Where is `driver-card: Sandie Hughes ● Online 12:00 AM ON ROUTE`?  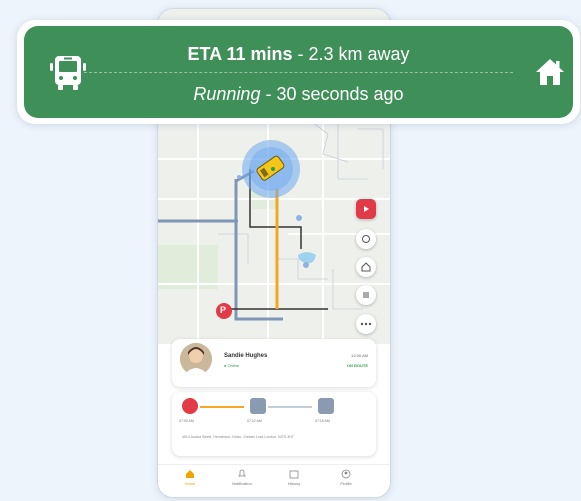 driver-card: Sandie Hughes ● Online 12:00 AM ON ROUTE is located at coordinates (274, 363).